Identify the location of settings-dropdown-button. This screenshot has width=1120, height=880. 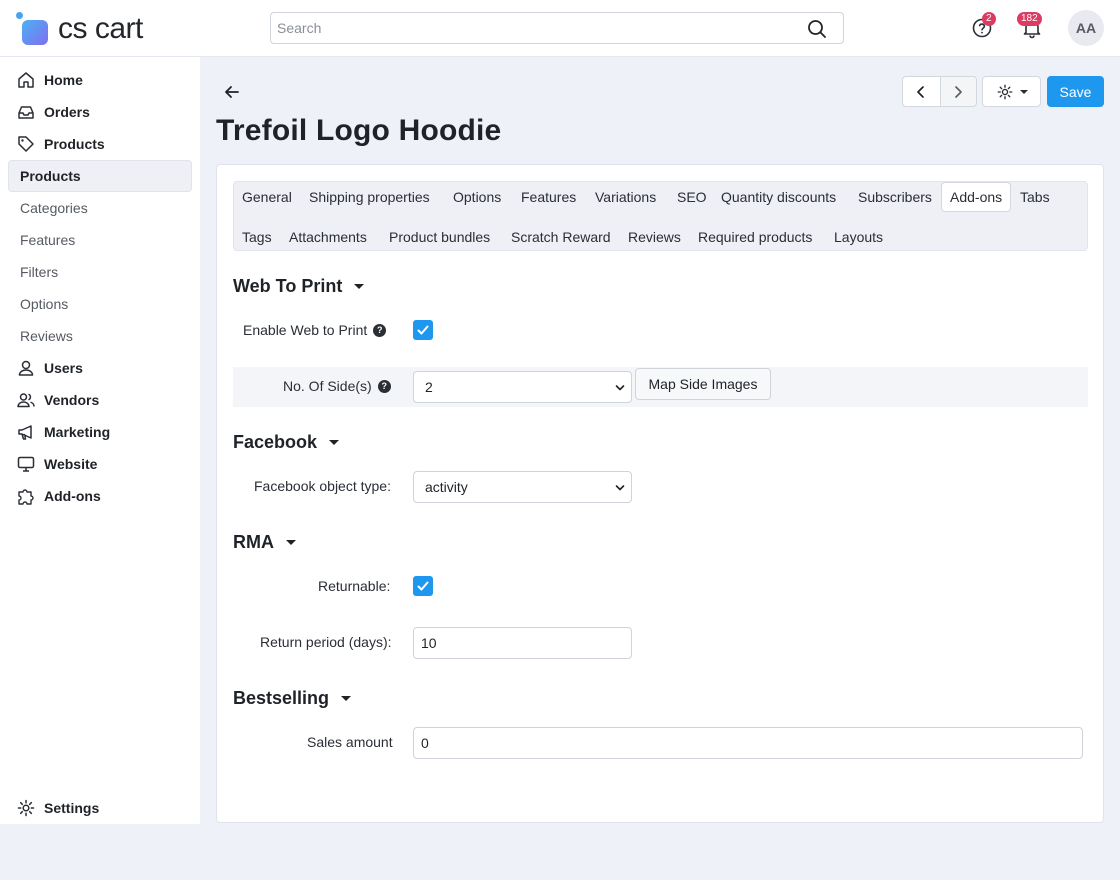
(1011, 91).